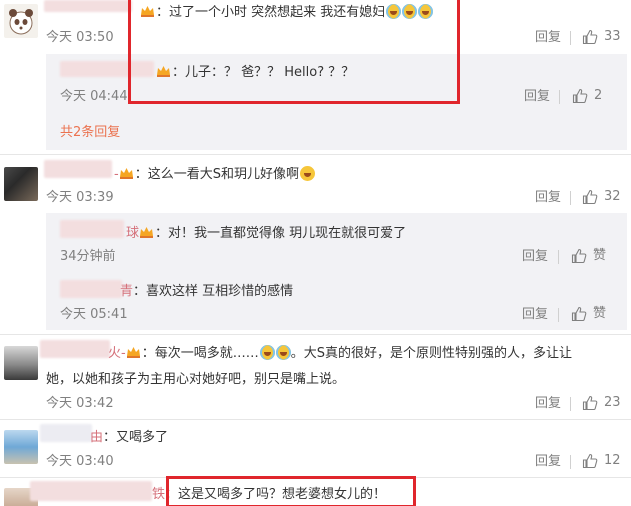 This screenshot has width=631, height=506. Describe the element at coordinates (80, 461) in the screenshot. I see `comment-time: 今天 03:40` at that location.